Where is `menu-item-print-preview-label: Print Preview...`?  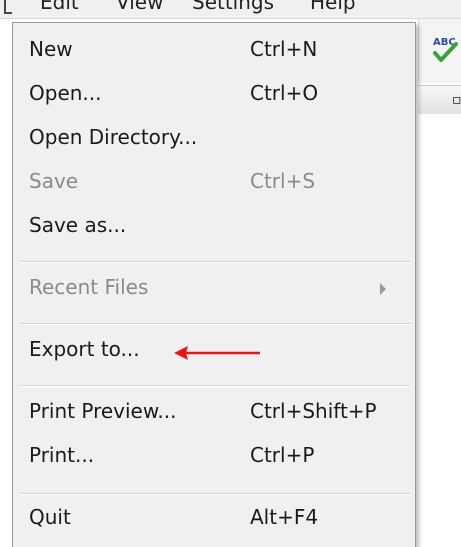
menu-item-print-preview-label: Print Preview... is located at coordinates (103, 411).